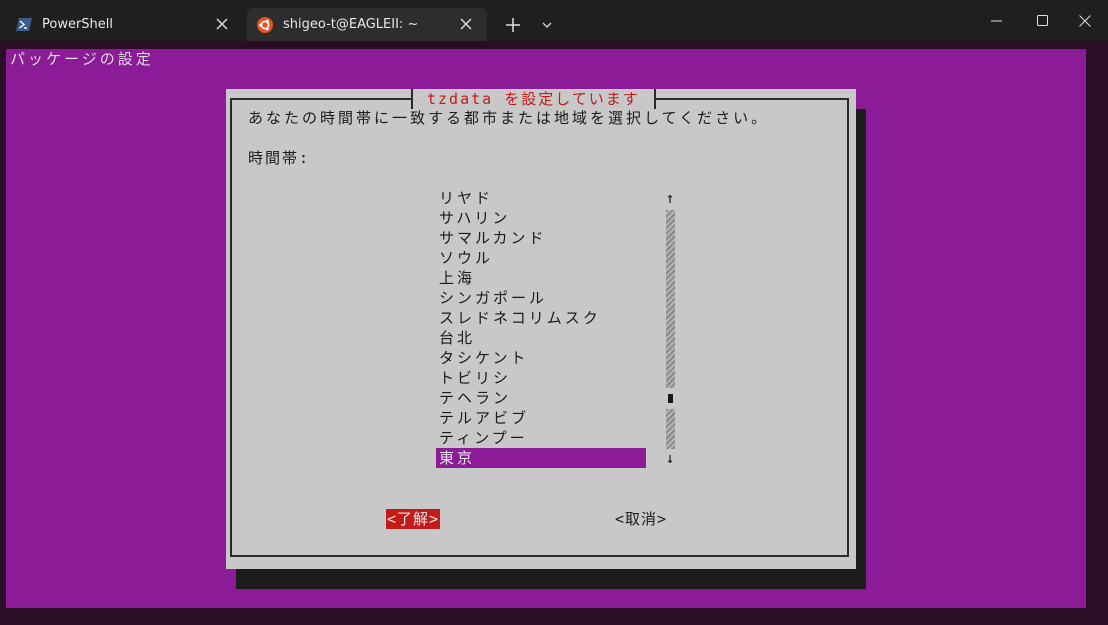 The height and width of the screenshot is (625, 1108). I want to click on cancel-button: <取消>, so click(641, 519).